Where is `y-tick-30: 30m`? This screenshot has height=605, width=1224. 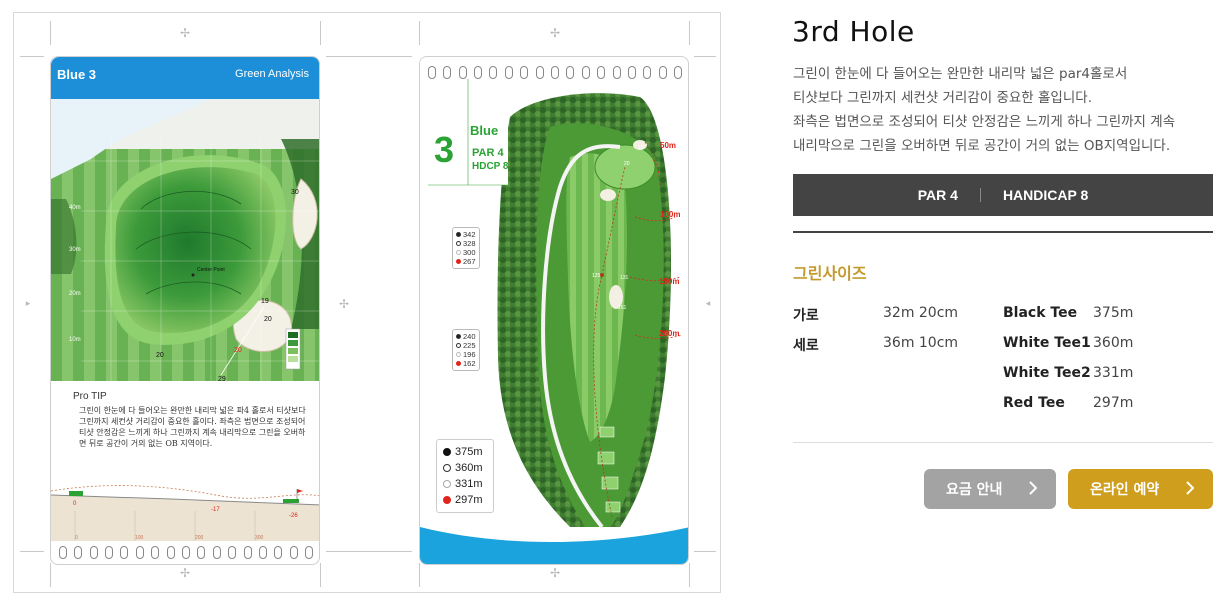
y-tick-30: 30m is located at coordinates (75, 250).